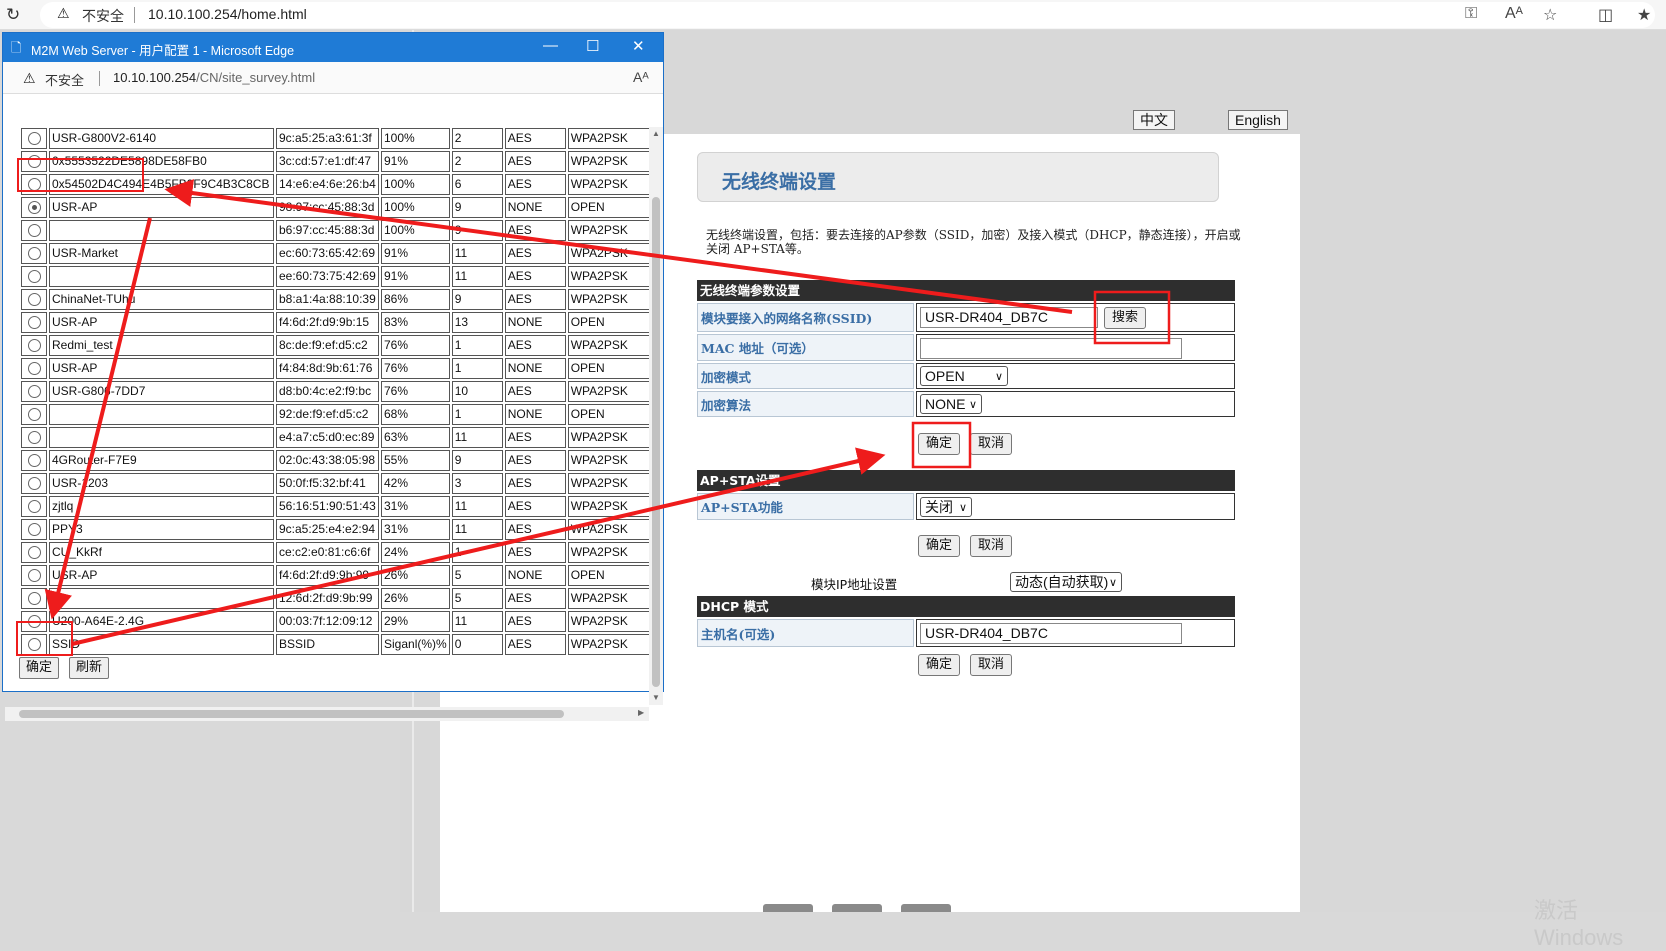 The image size is (1666, 951). I want to click on network-row: SSID BSSID Siganl(%)% 0 AES WPA2PSK, so click(340, 644).